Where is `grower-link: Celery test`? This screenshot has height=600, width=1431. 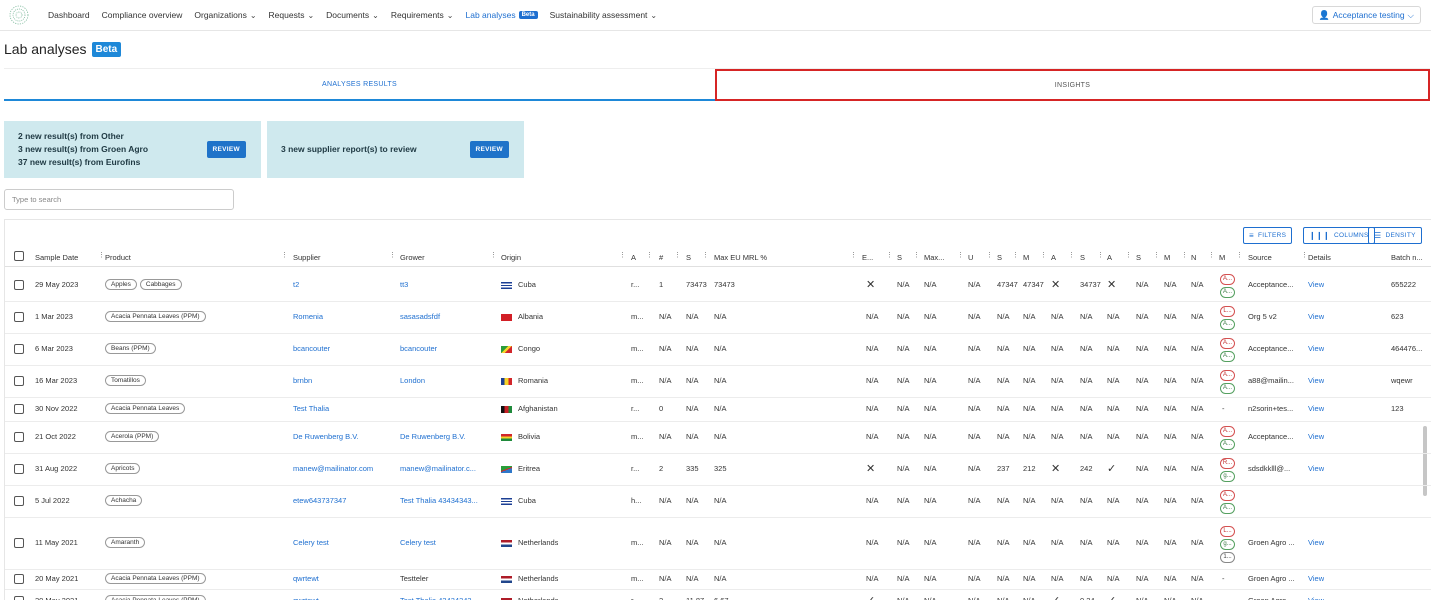 grower-link: Celery test is located at coordinates (442, 542).